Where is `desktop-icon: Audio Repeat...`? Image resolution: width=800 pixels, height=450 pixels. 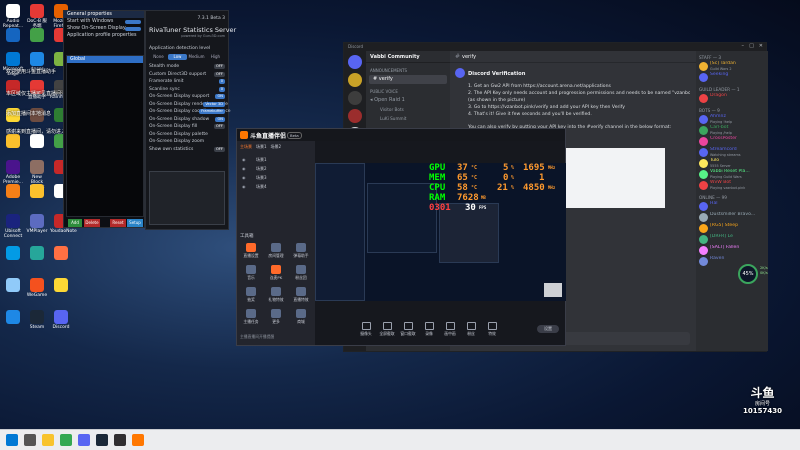
desktop-icon: Audio Repeat... is located at coordinates (13, 16).